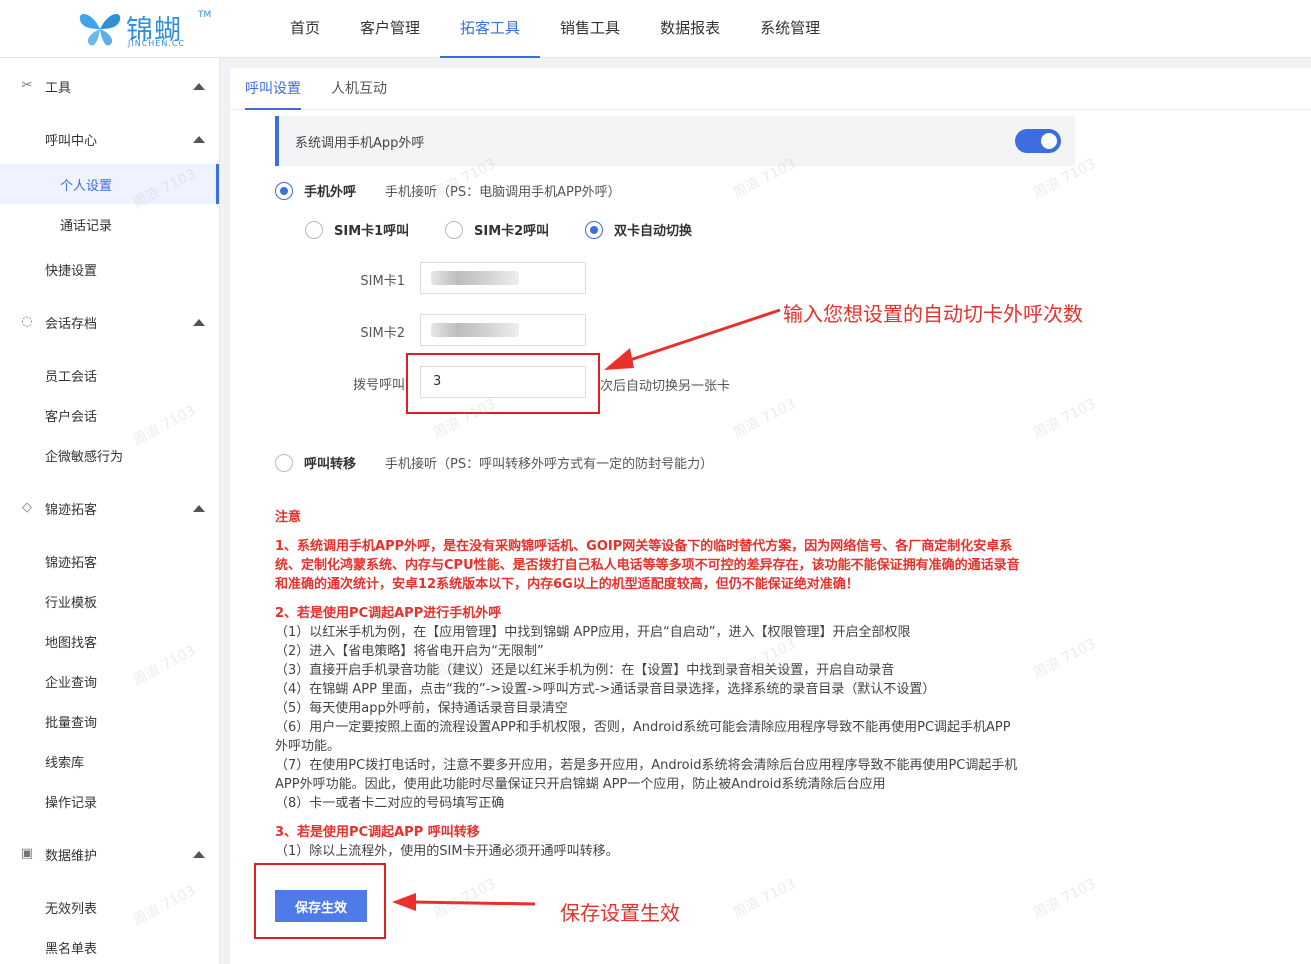  I want to click on sidebar-item-label: 锦迹拓客, so click(71, 563).